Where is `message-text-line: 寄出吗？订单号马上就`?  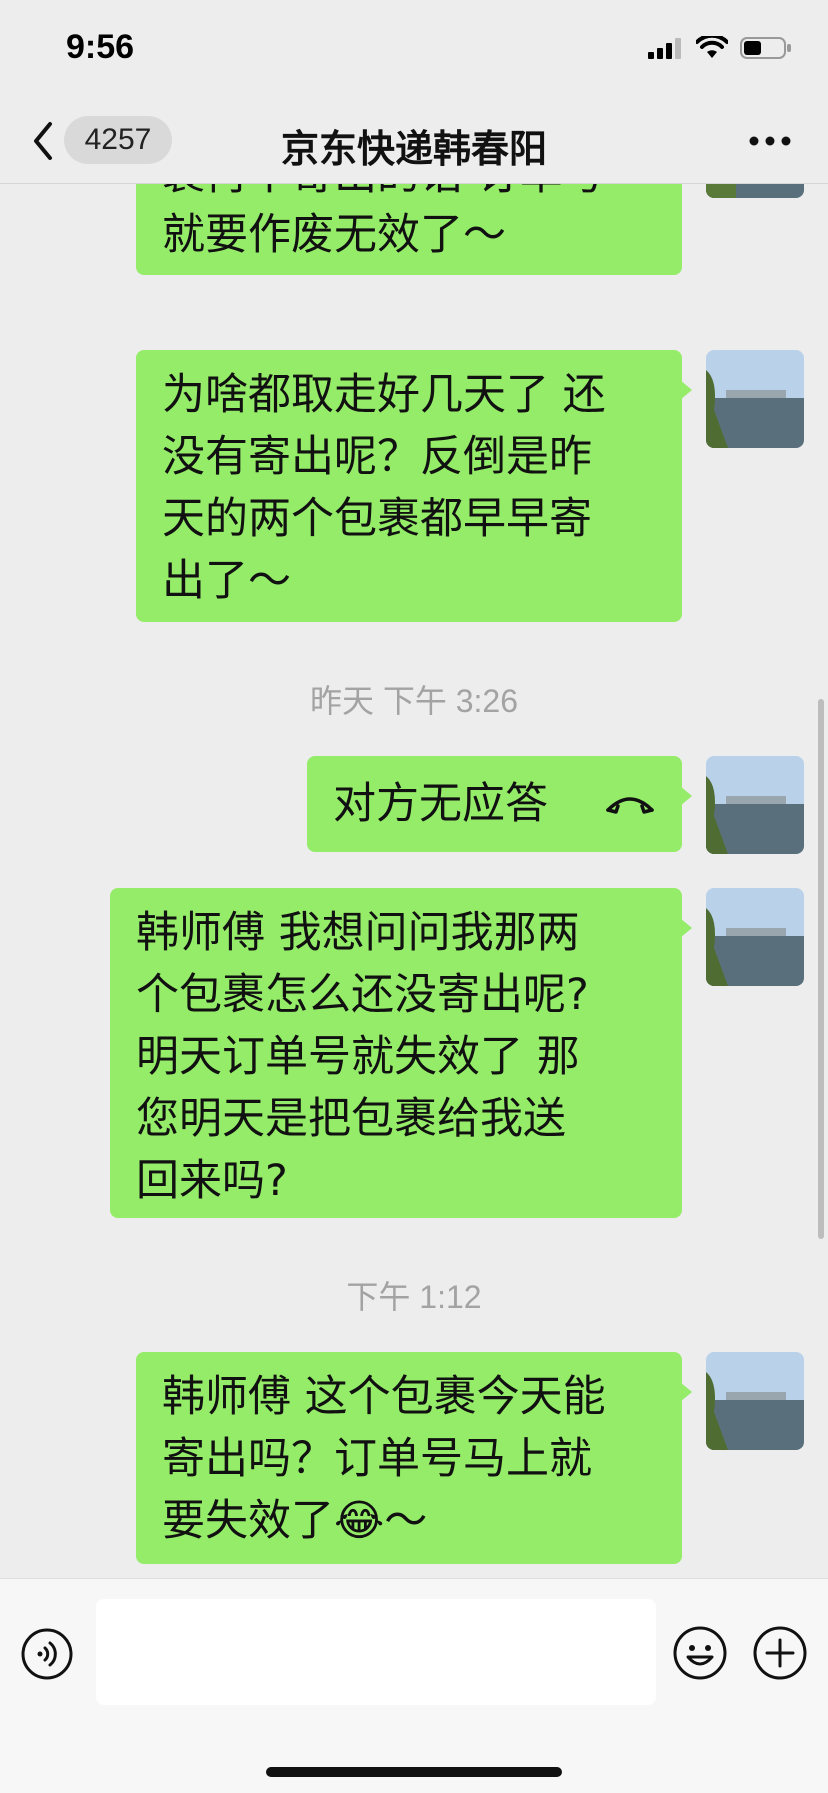 message-text-line: 寄出吗？订单号马上就 is located at coordinates (377, 1459).